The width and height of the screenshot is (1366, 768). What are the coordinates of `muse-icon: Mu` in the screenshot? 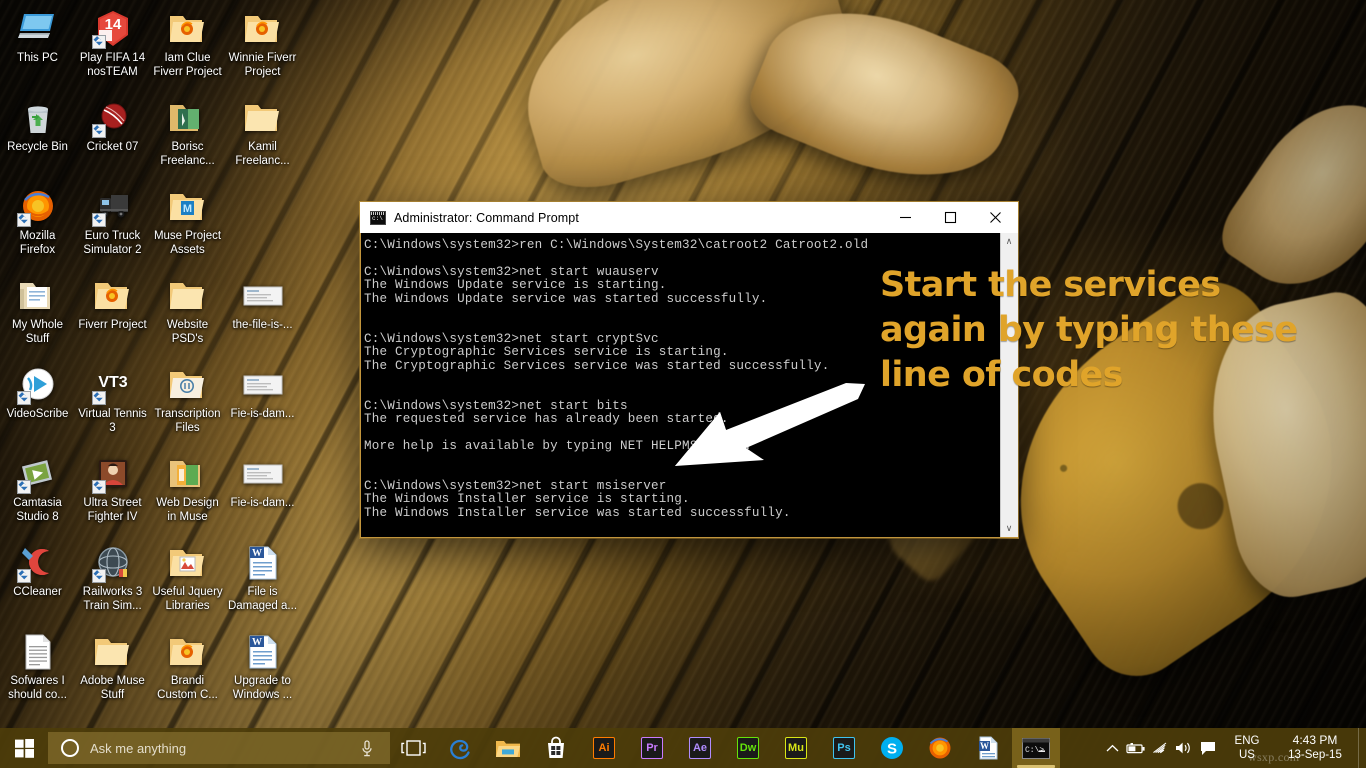 It's located at (796, 748).